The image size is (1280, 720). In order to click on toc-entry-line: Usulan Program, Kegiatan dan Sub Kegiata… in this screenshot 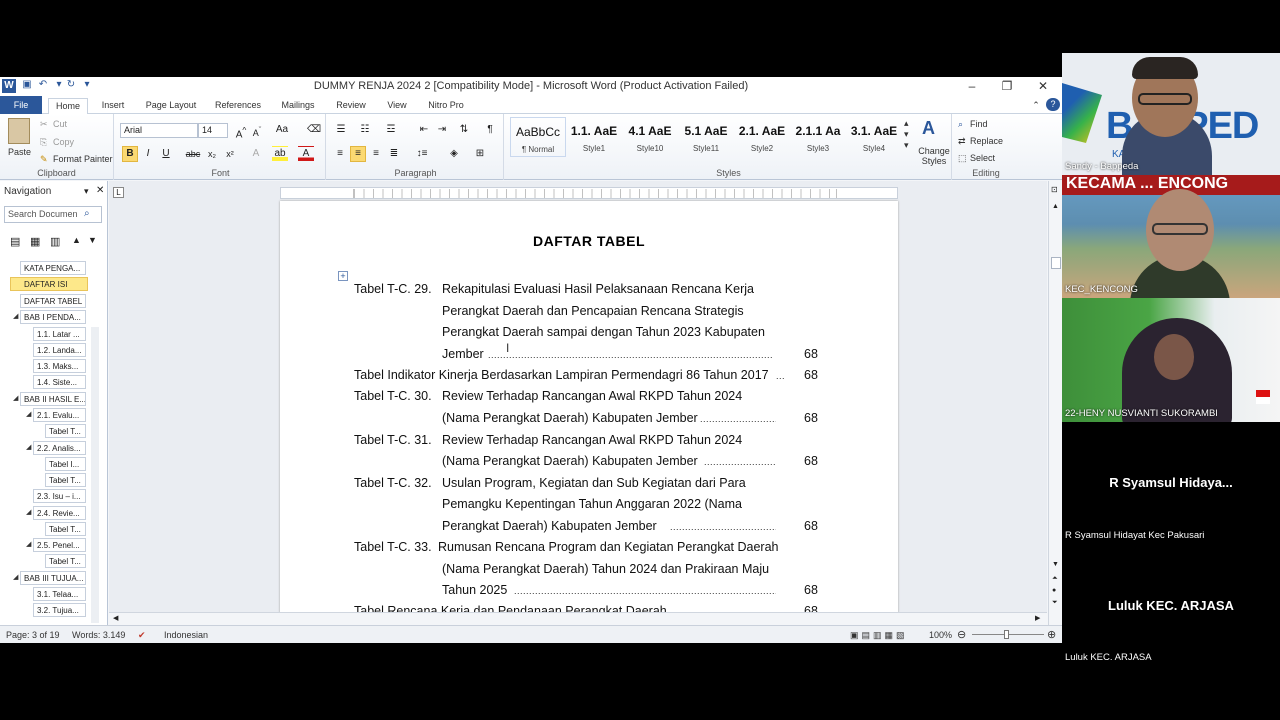, I will do `click(612, 483)`.